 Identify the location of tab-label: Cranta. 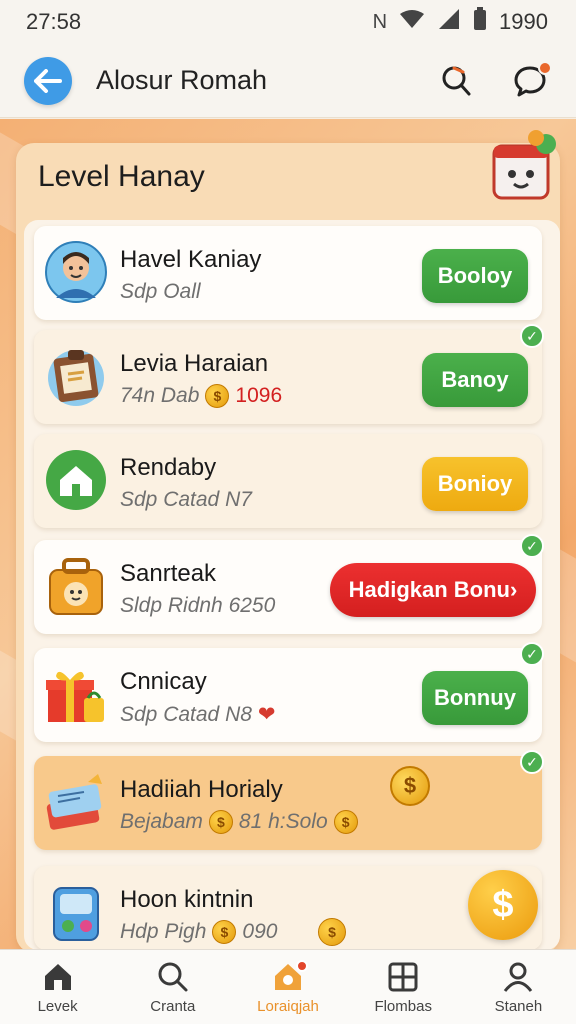
(173, 1006).